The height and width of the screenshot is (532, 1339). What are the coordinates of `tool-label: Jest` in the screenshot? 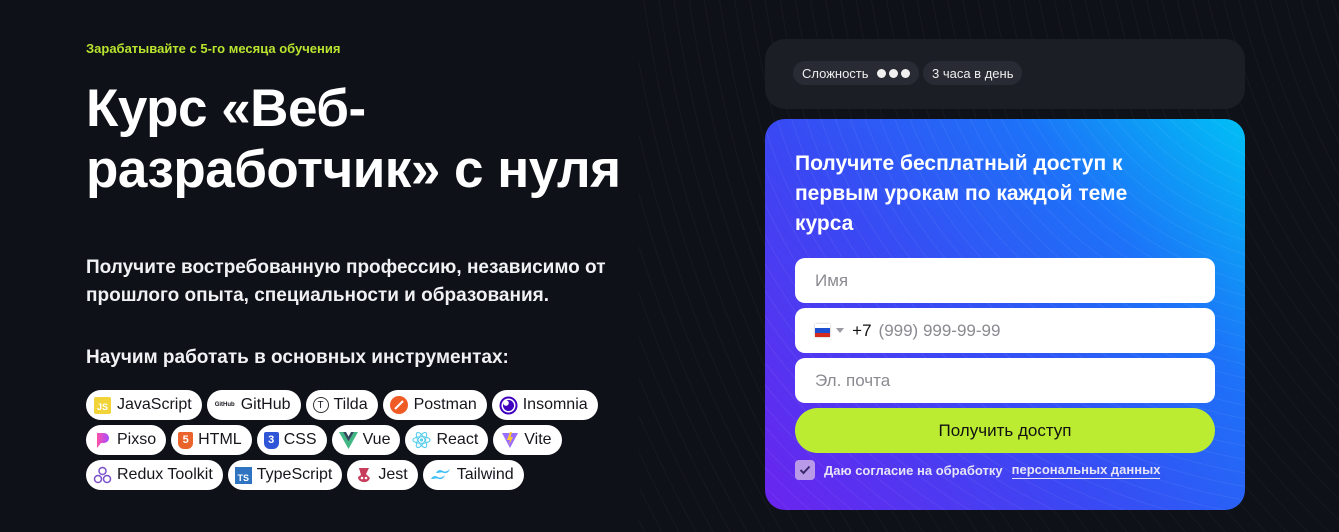 It's located at (393, 474).